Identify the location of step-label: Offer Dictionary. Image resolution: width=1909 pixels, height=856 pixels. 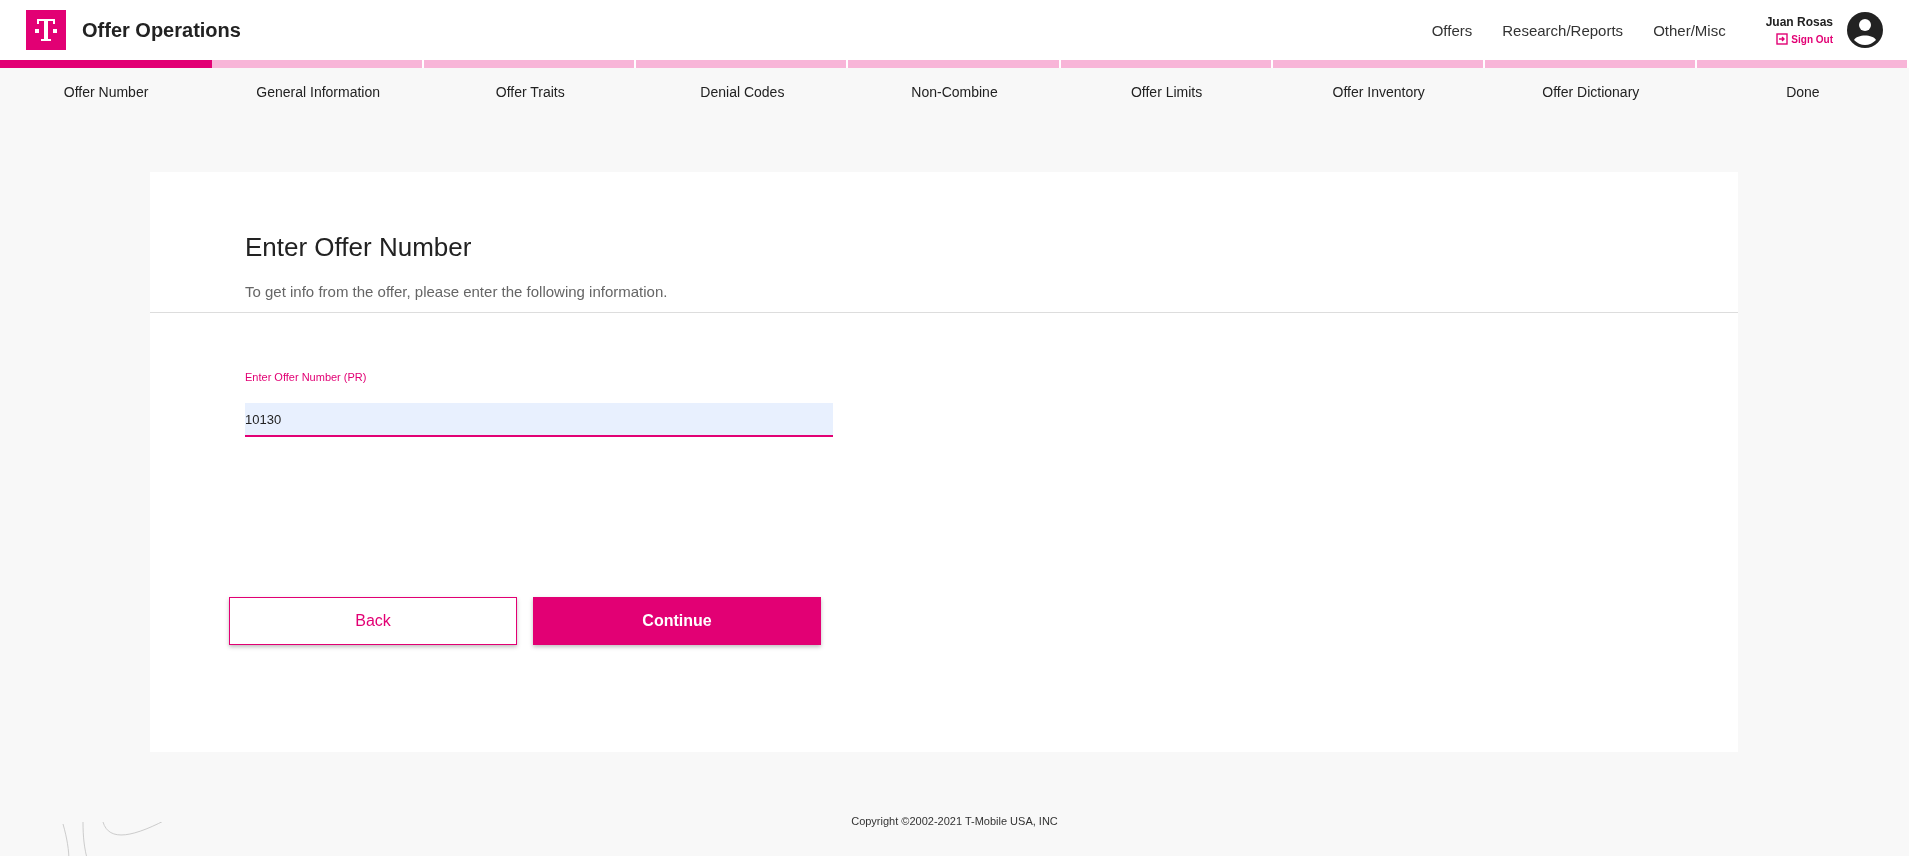
(1591, 95).